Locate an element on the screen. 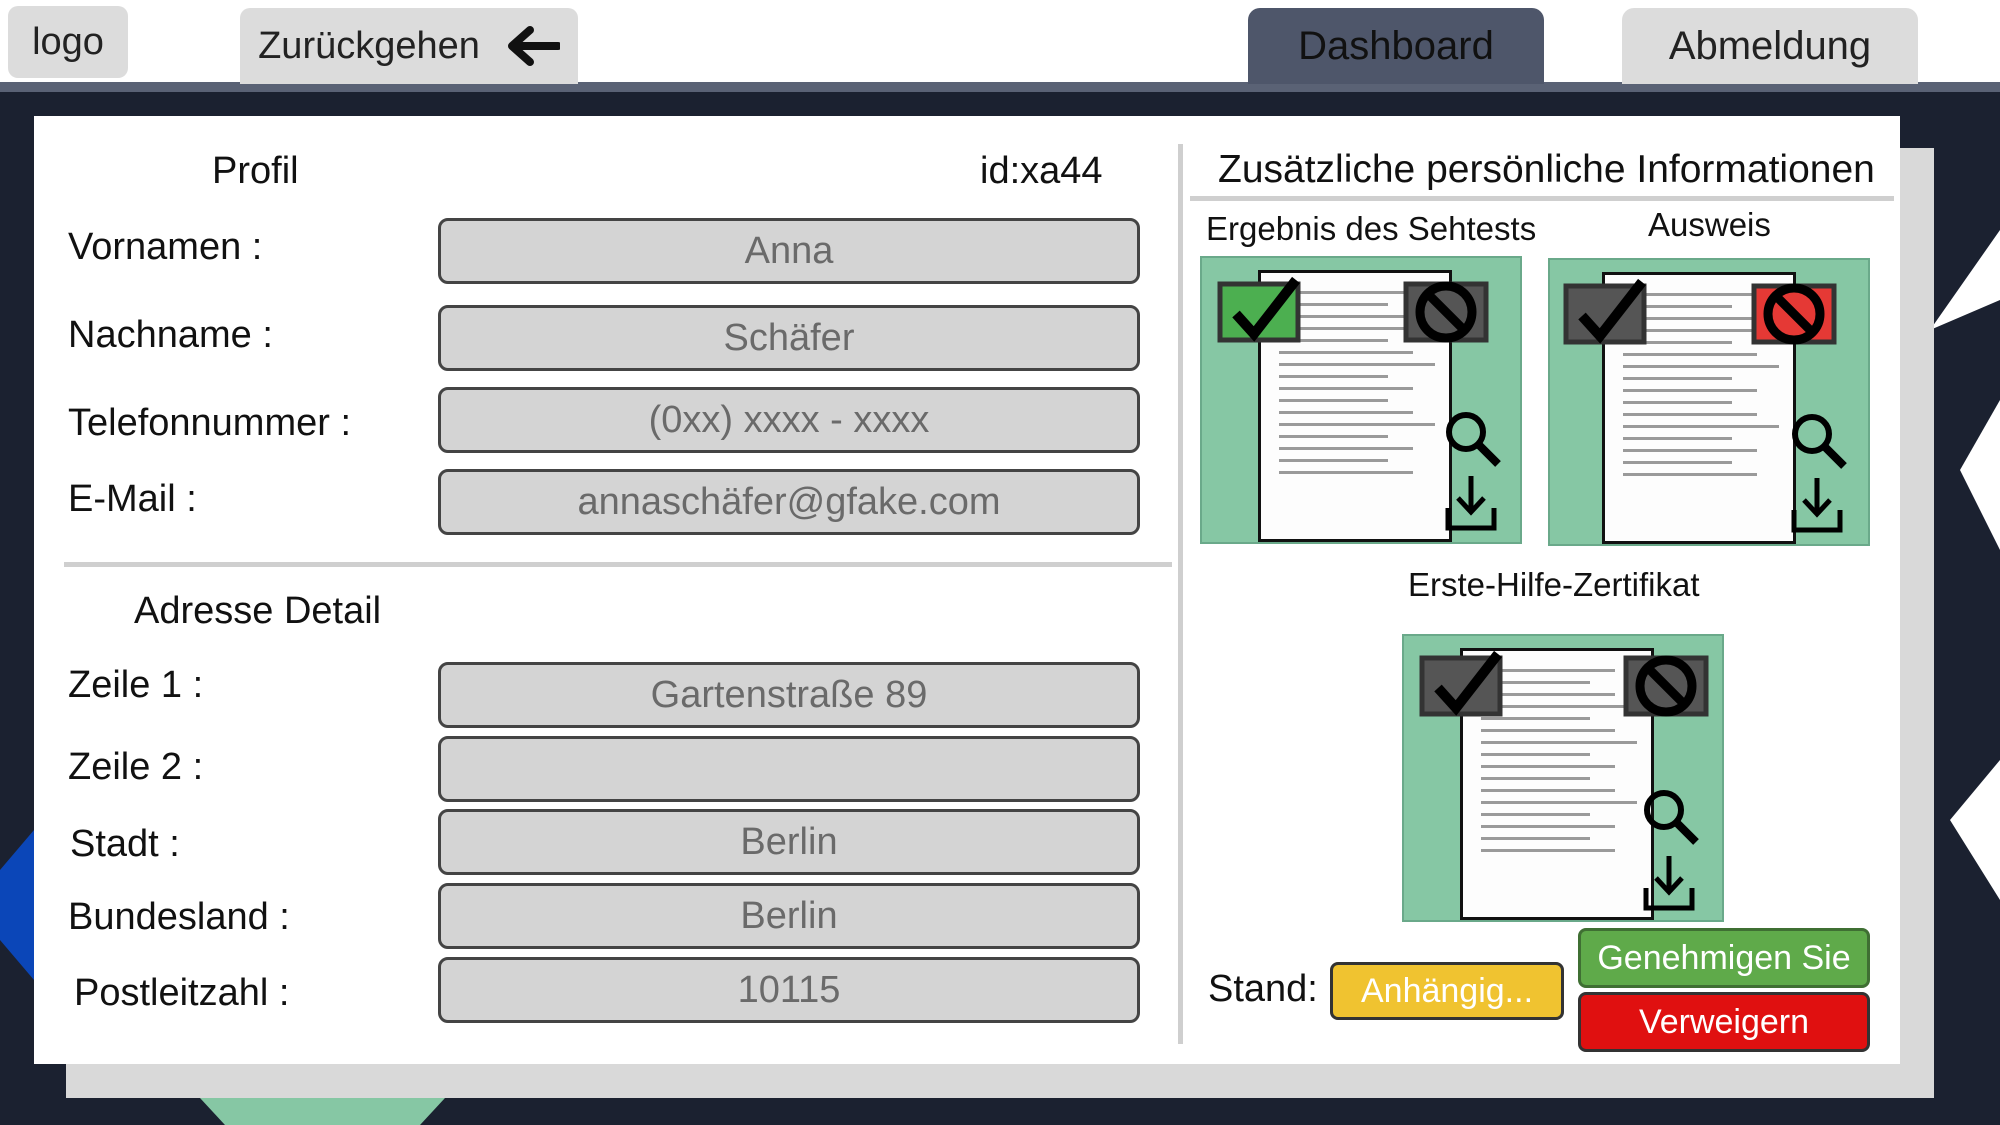  arrow-left-icon is located at coordinates (533, 46).